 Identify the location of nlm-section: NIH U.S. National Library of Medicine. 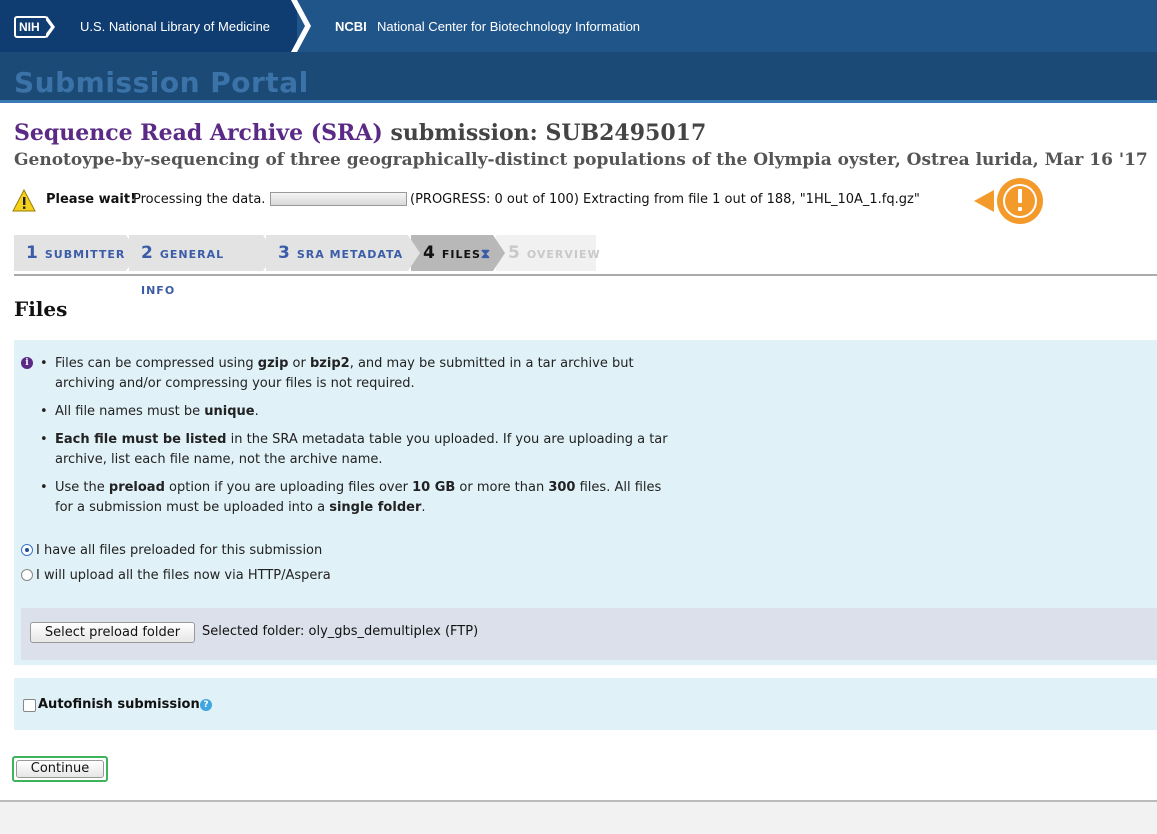
(148, 26).